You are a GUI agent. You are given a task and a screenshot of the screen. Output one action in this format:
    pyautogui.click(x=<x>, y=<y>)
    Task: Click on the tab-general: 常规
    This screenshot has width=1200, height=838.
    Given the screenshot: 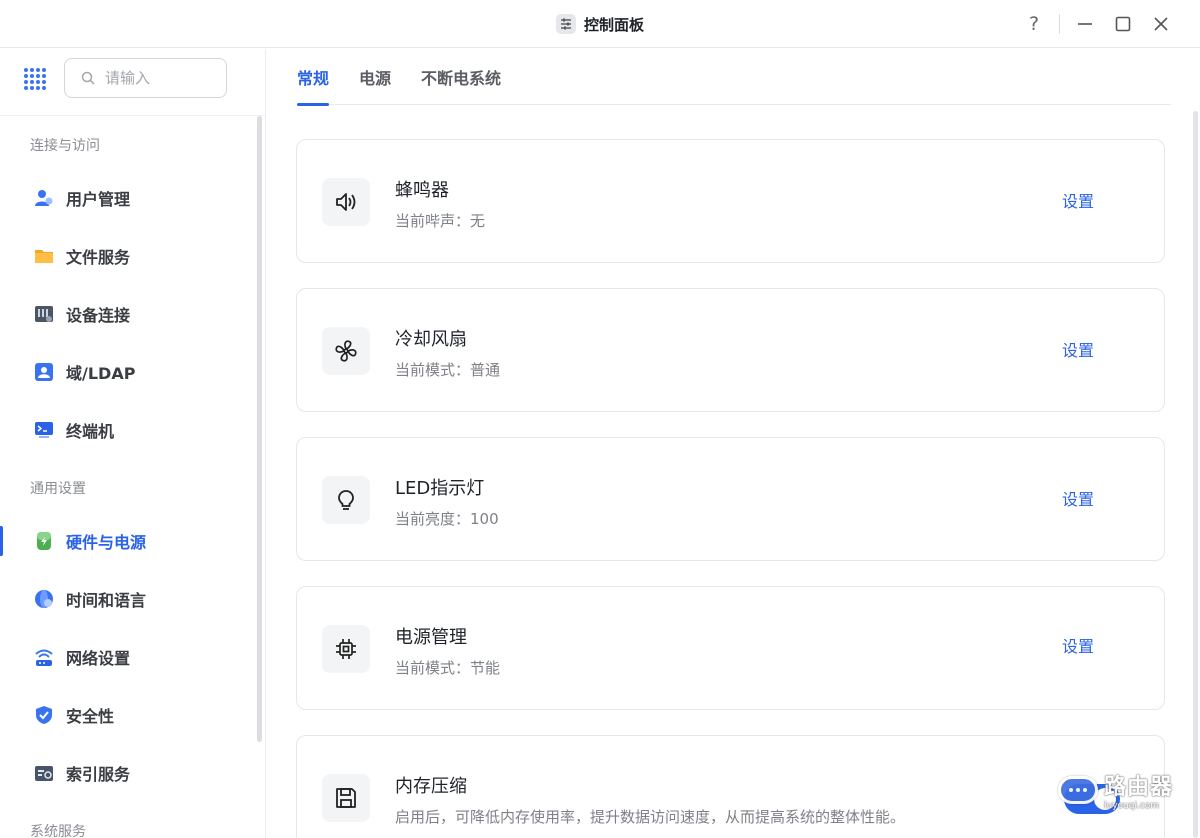 What is the action you would take?
    pyautogui.click(x=313, y=77)
    